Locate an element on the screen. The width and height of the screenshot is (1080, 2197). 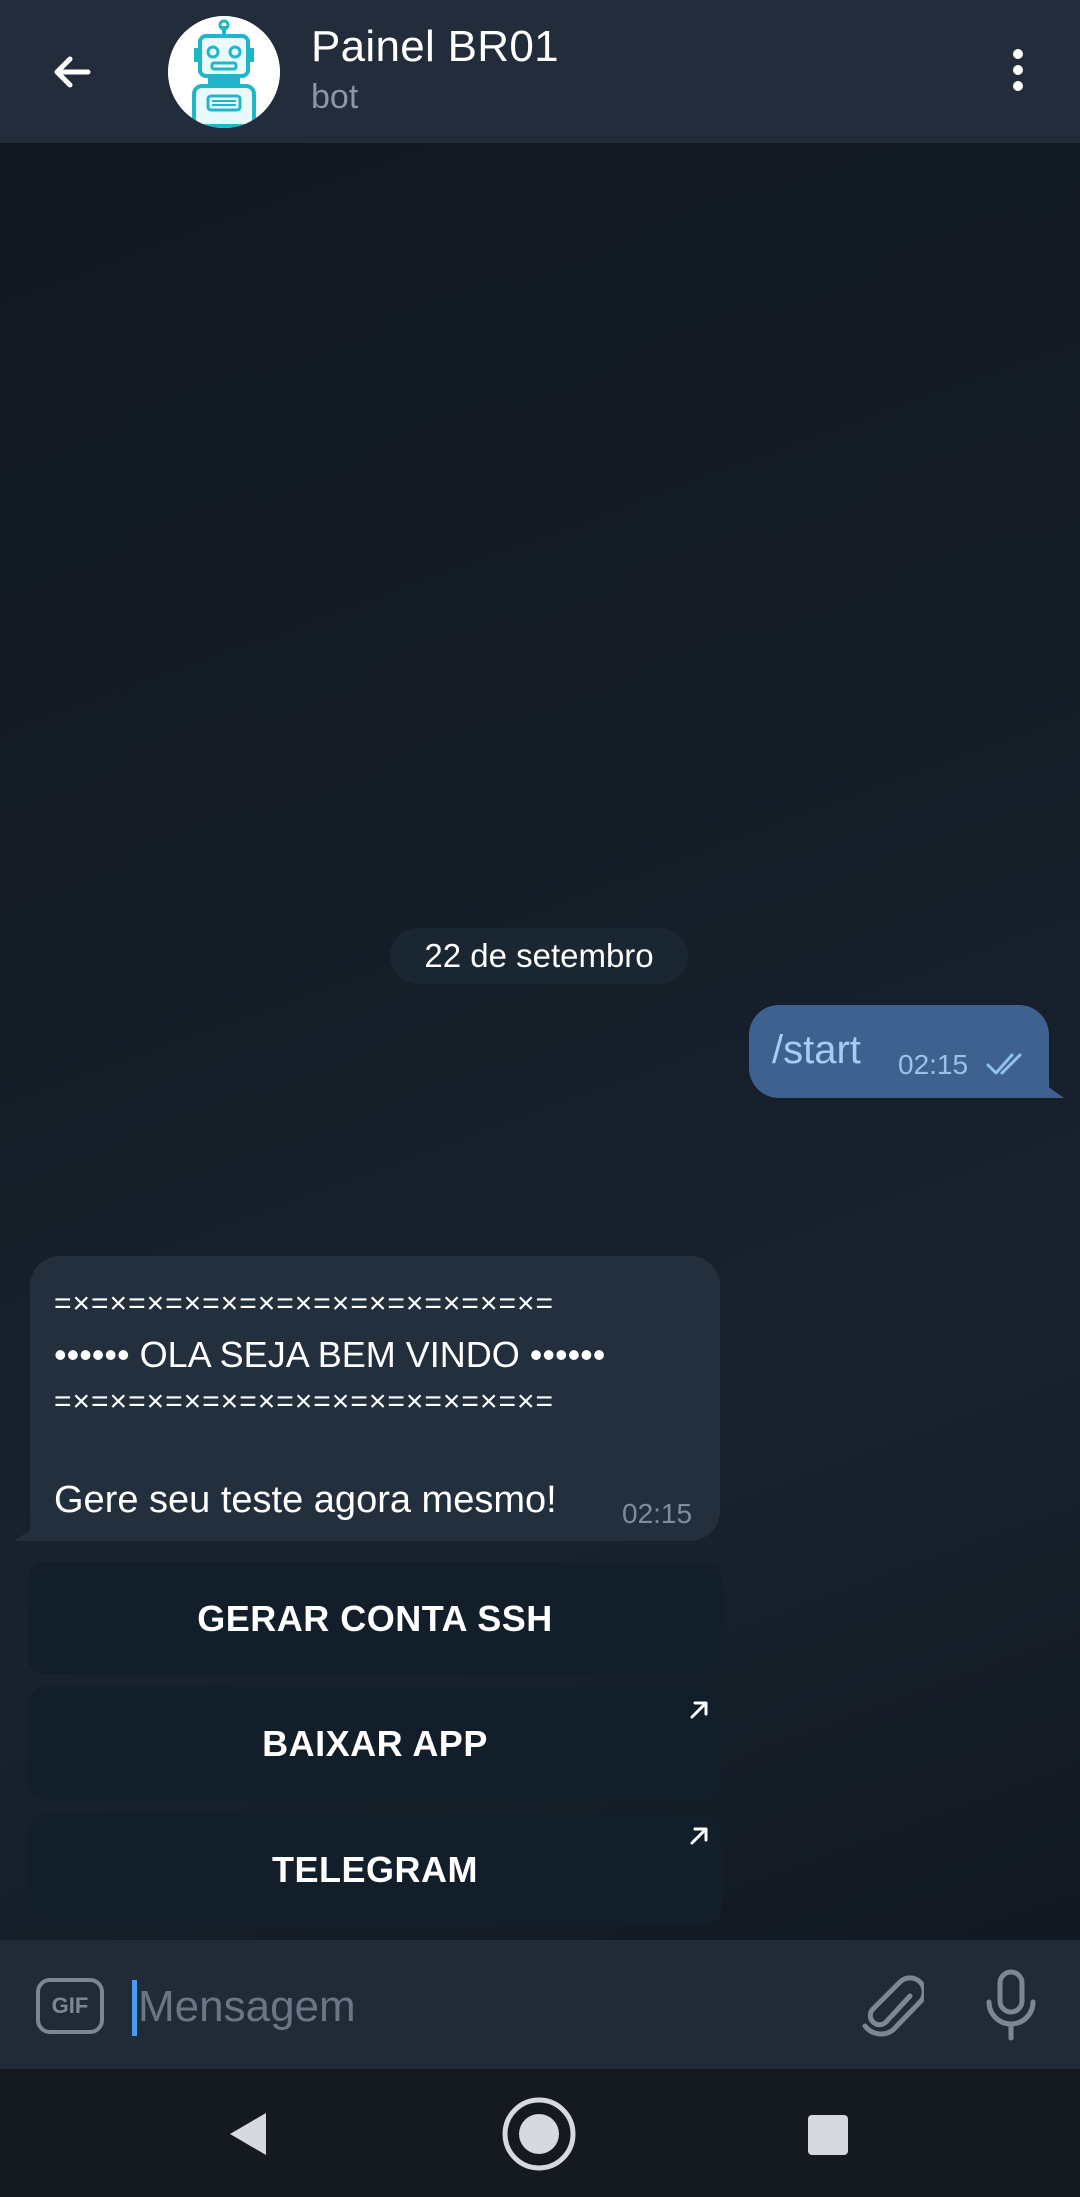
message-line: Gere seu teste agora mesmo! is located at coordinates (305, 1500).